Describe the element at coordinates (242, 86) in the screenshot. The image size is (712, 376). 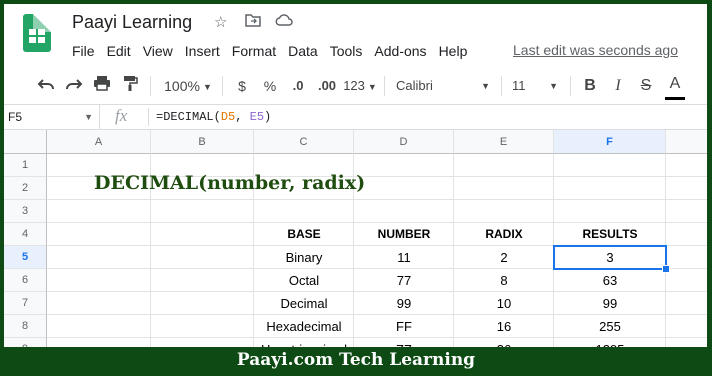
I see `currency-format-button: $` at that location.